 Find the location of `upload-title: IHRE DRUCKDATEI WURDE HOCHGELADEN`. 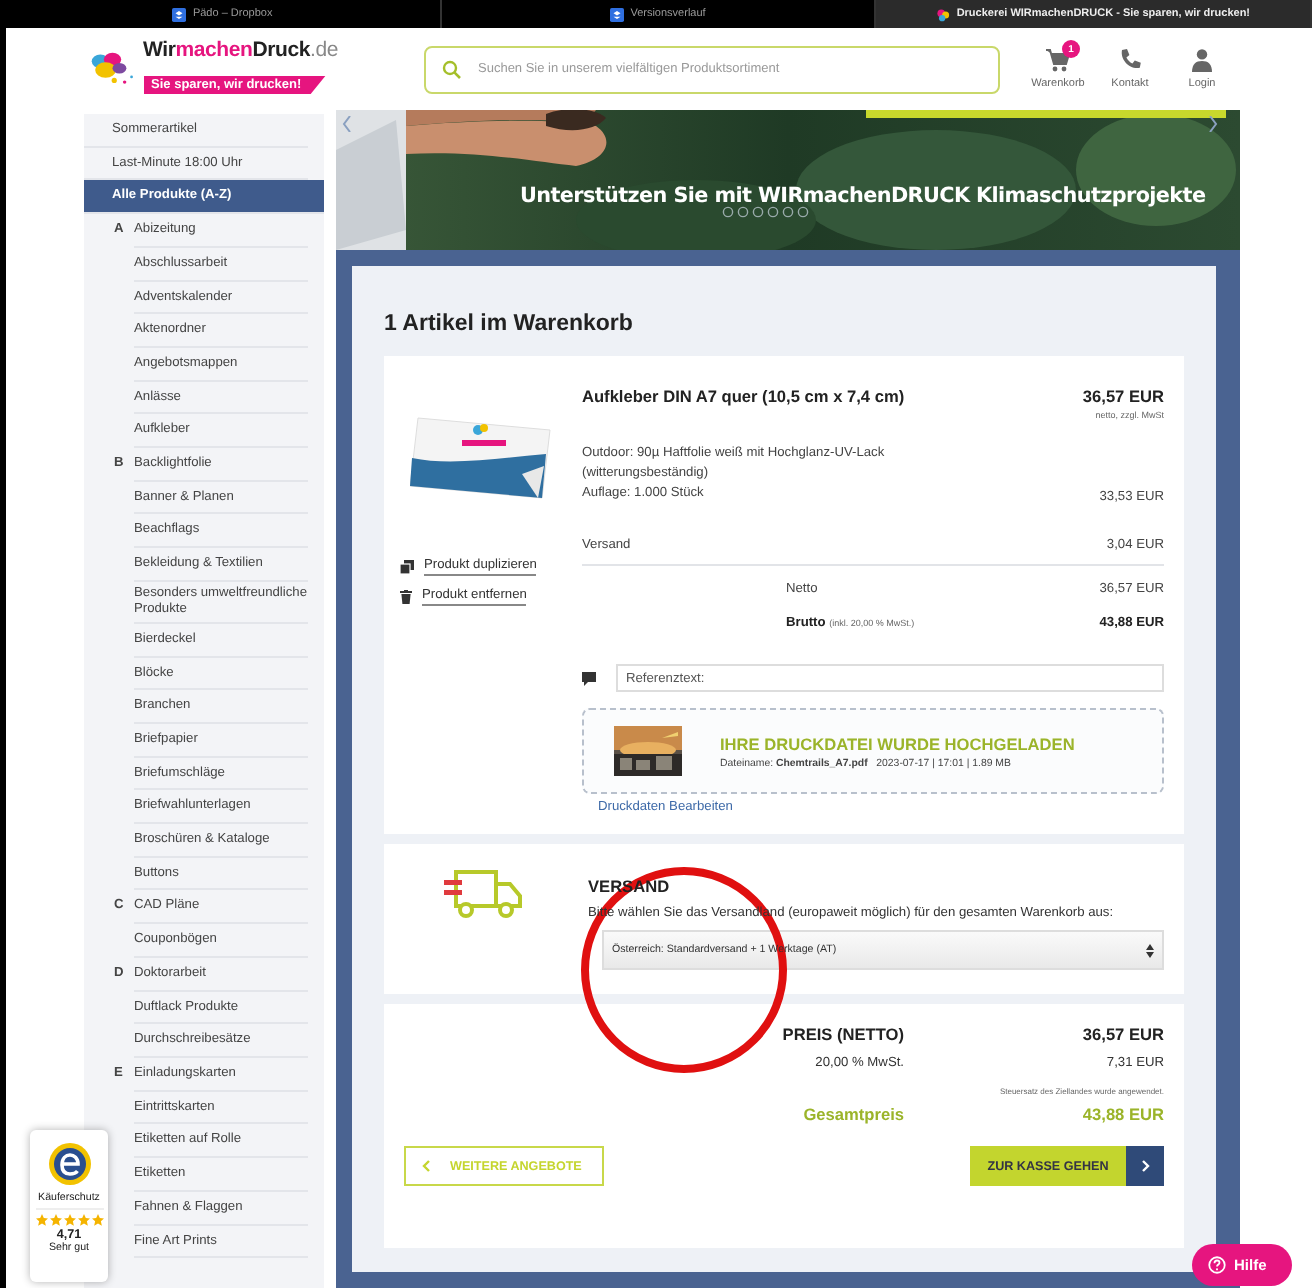

upload-title: IHRE DRUCKDATEI WURDE HOCHGELADEN is located at coordinates (897, 743).